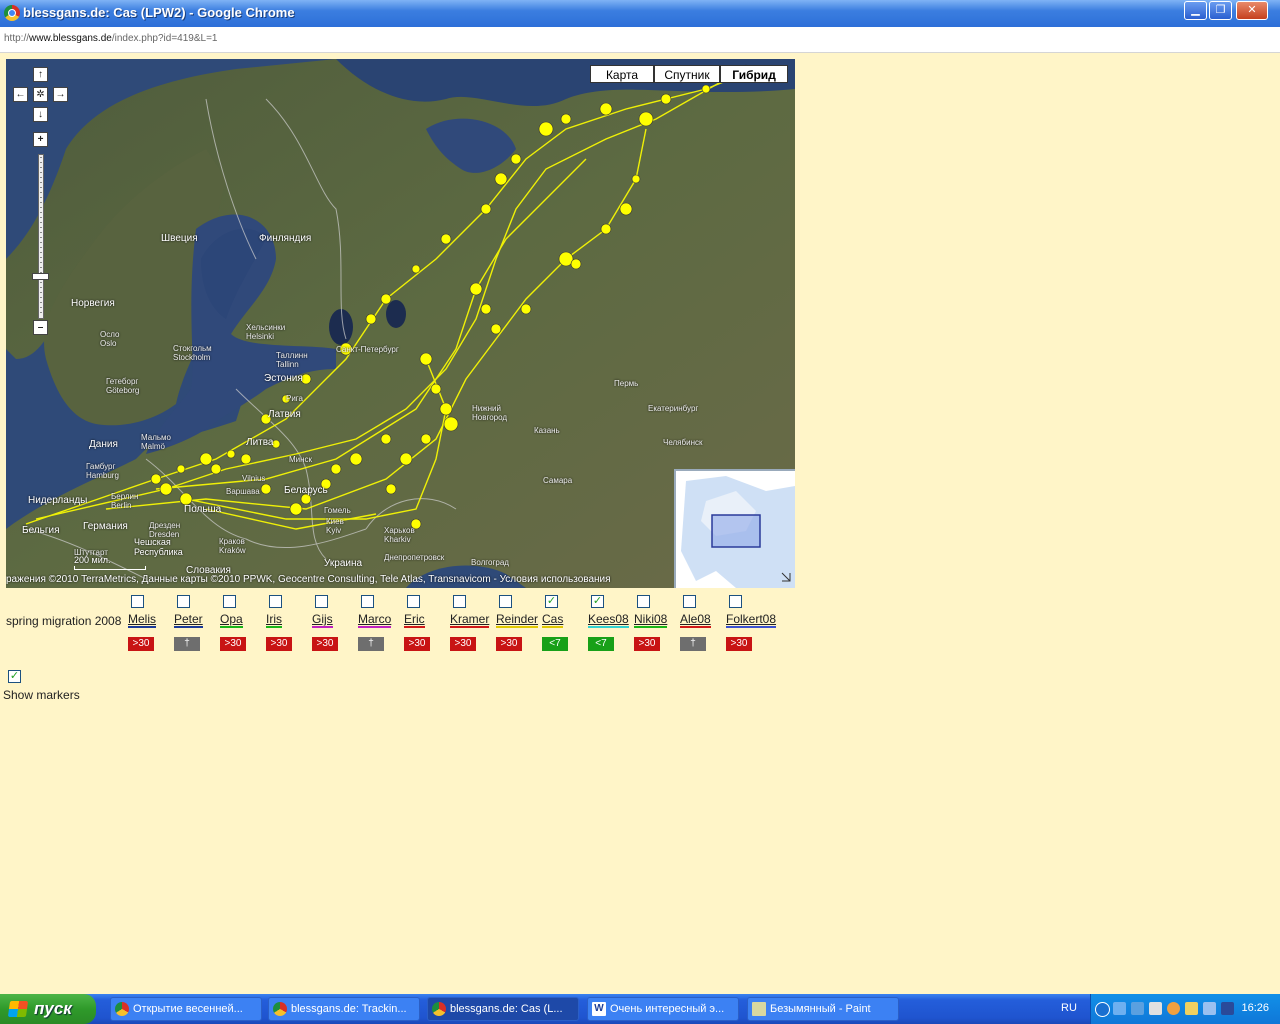 This screenshot has width=1280, height=1024. What do you see at coordinates (374, 619) in the screenshot?
I see `bird-name: Marco` at bounding box center [374, 619].